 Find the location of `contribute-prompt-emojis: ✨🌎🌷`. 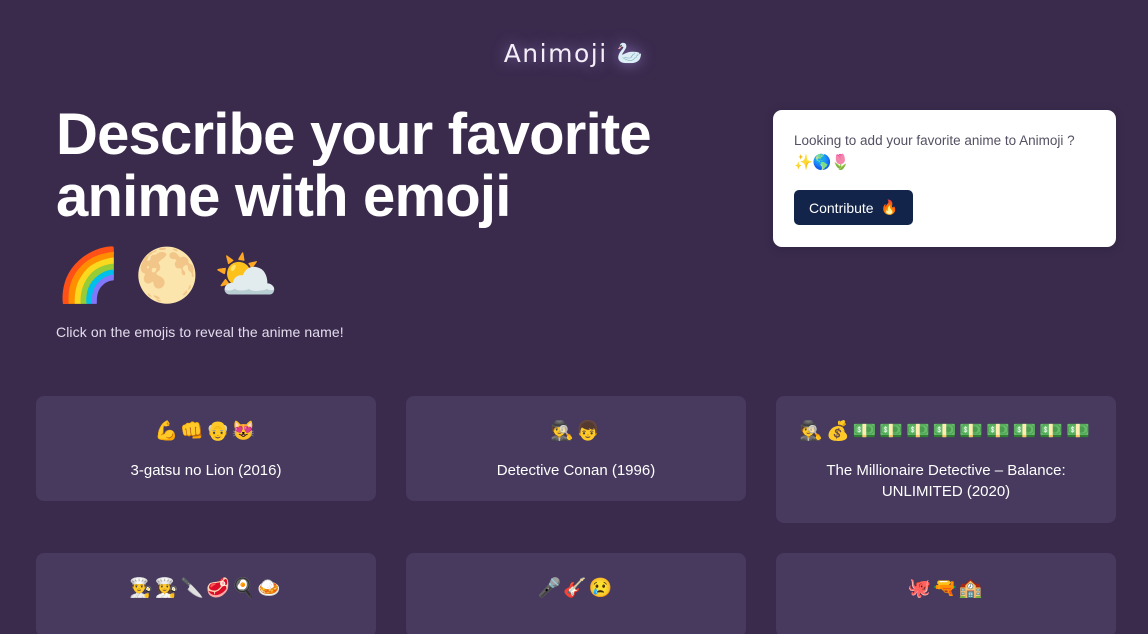

contribute-prompt-emojis: ✨🌎🌷 is located at coordinates (822, 162).